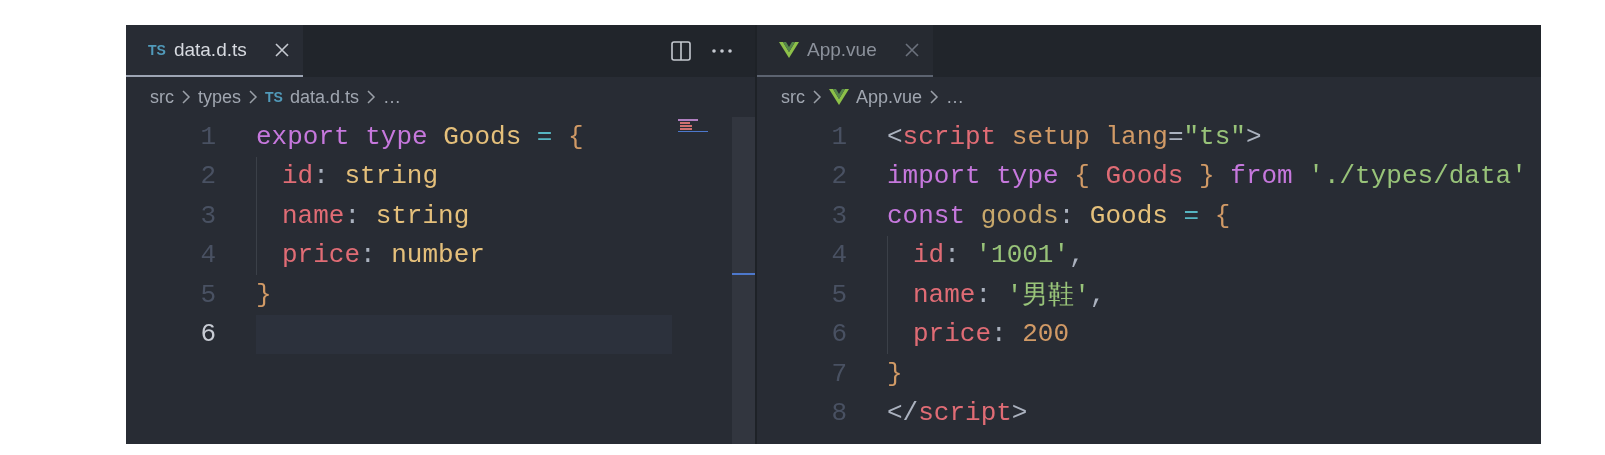 This screenshot has width=1605, height=455. I want to click on breadcrumb-item: TS data.d.ts, so click(312, 97).